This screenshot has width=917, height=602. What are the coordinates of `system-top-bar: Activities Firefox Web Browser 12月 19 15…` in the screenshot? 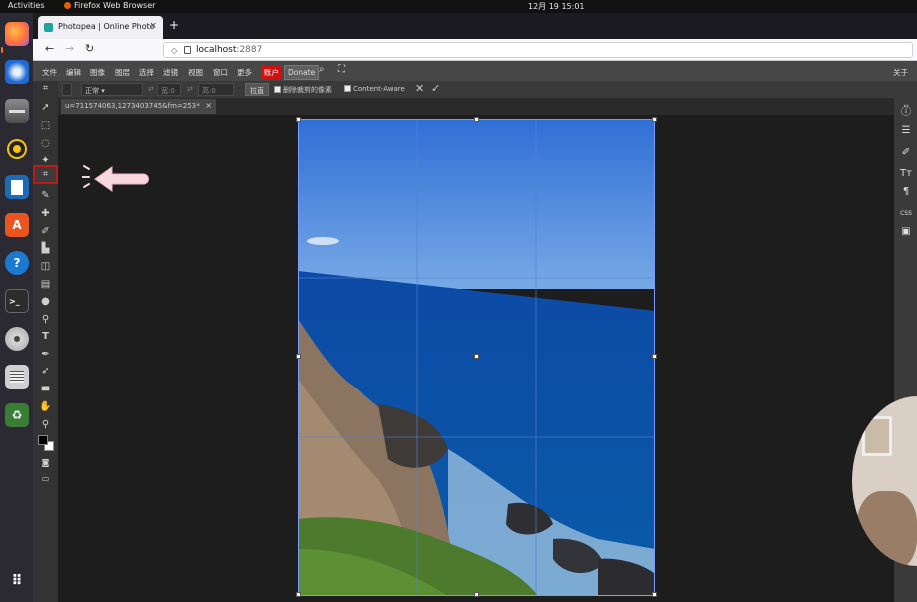 It's located at (458, 6).